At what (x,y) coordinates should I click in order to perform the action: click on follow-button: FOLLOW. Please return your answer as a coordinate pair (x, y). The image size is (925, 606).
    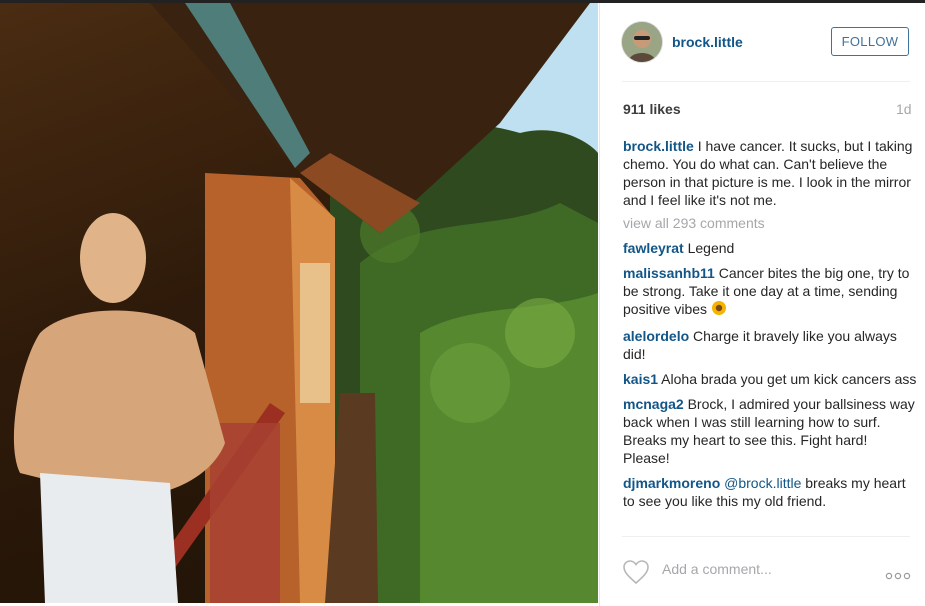
    Looking at the image, I should click on (870, 41).